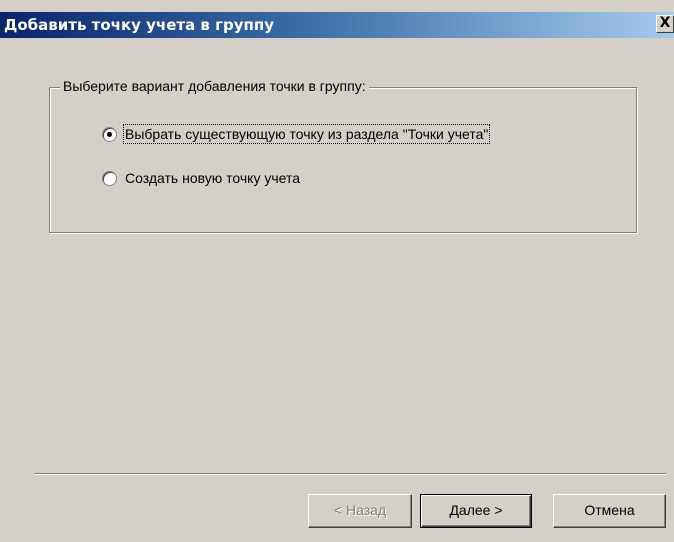 Image resolution: width=674 pixels, height=542 pixels. What do you see at coordinates (109, 134) in the screenshot?
I see `radio-select-existing` at bounding box center [109, 134].